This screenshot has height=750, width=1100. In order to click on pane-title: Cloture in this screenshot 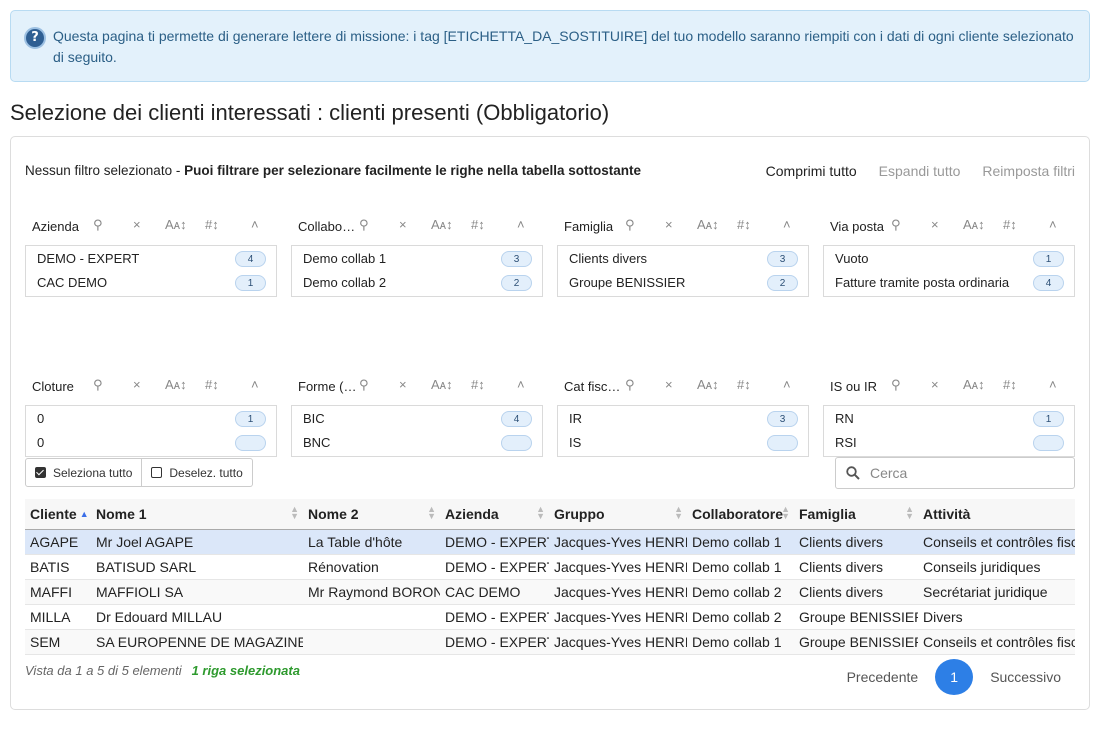, I will do `click(53, 386)`.